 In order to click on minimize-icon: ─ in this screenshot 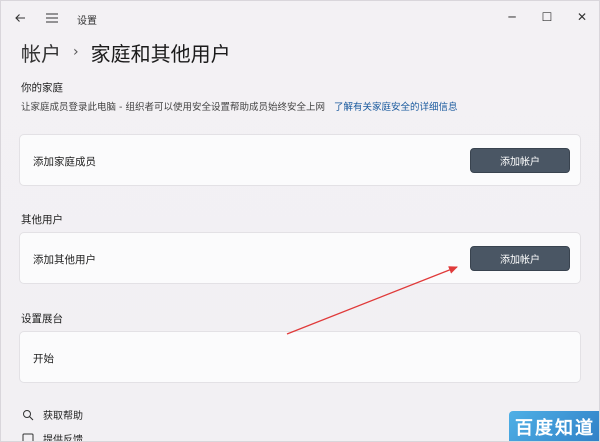, I will do `click(512, 17)`.